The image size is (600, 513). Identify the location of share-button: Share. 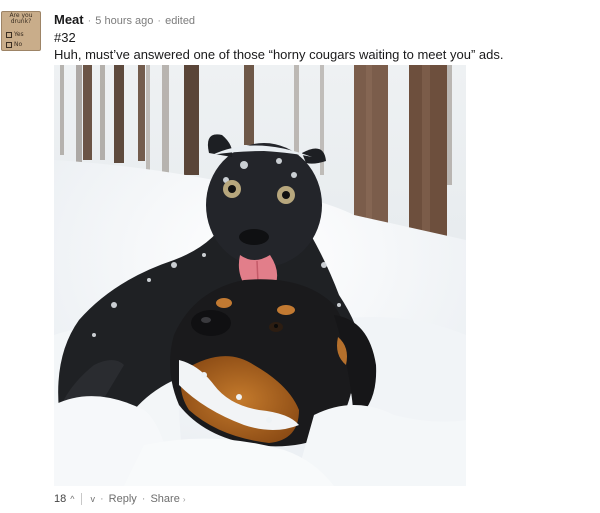
(164, 499).